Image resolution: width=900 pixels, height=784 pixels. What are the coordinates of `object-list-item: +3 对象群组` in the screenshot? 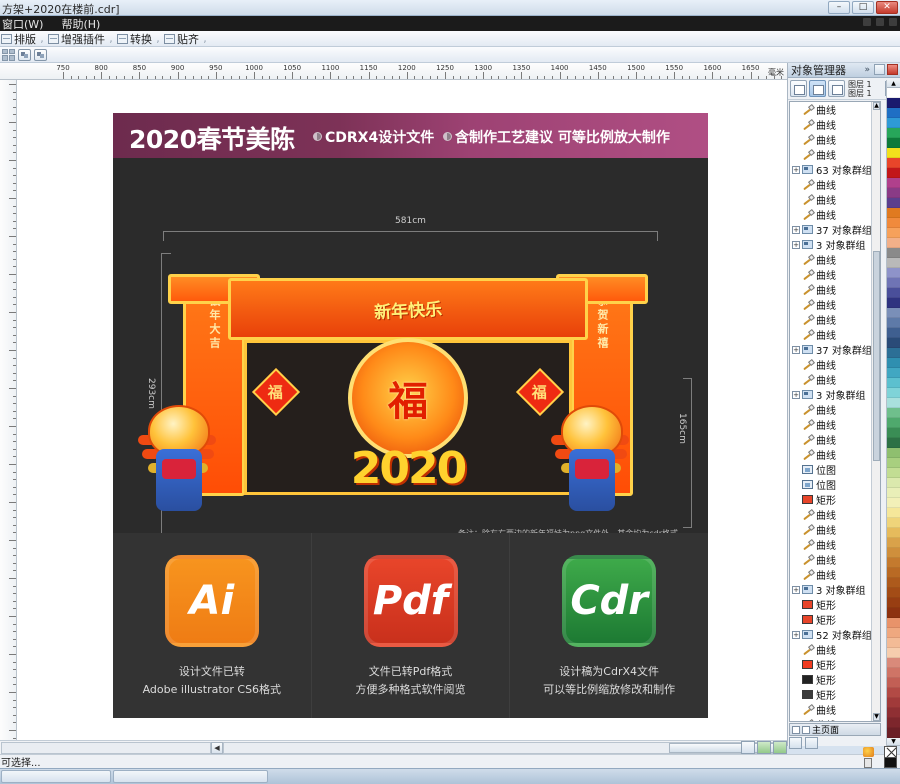 It's located at (835, 244).